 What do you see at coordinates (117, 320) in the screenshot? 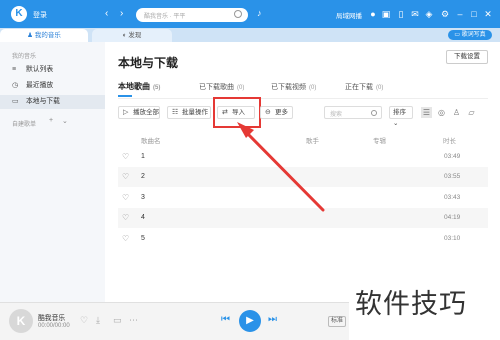
I see `comment-icon: ▭` at bounding box center [117, 320].